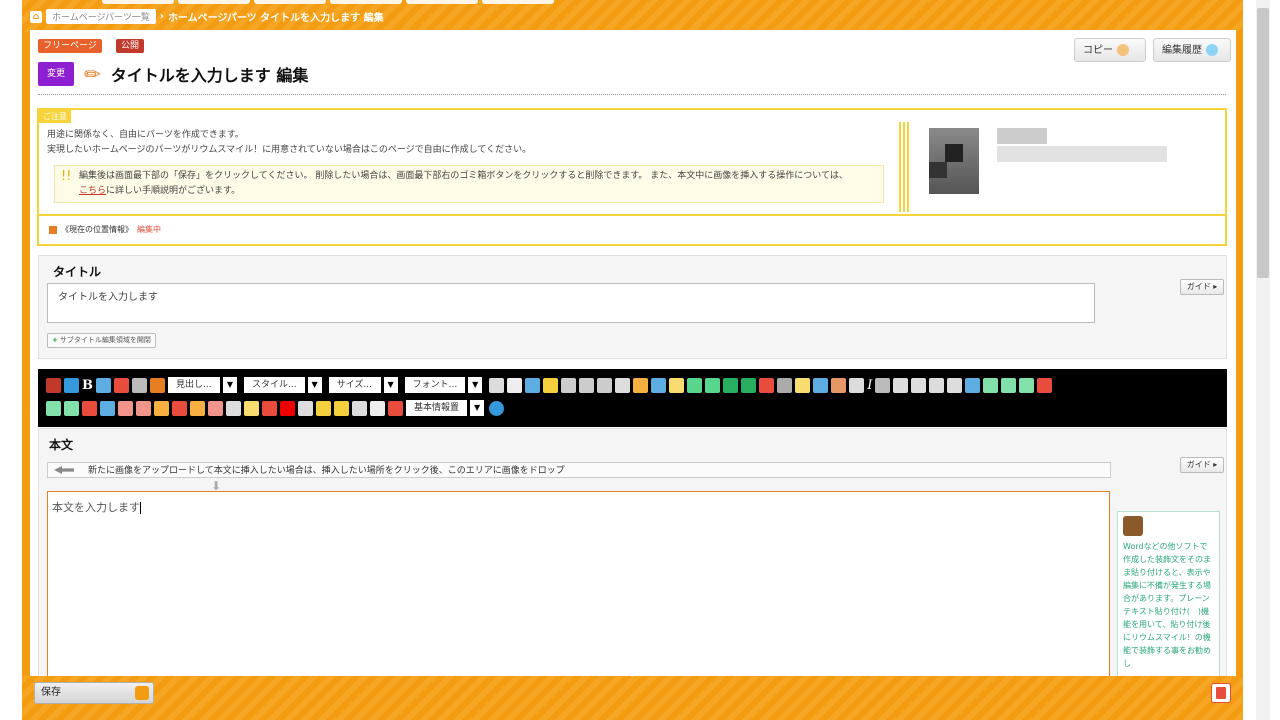 This screenshot has width=1280, height=720. I want to click on align-block-icon, so click(695, 385).